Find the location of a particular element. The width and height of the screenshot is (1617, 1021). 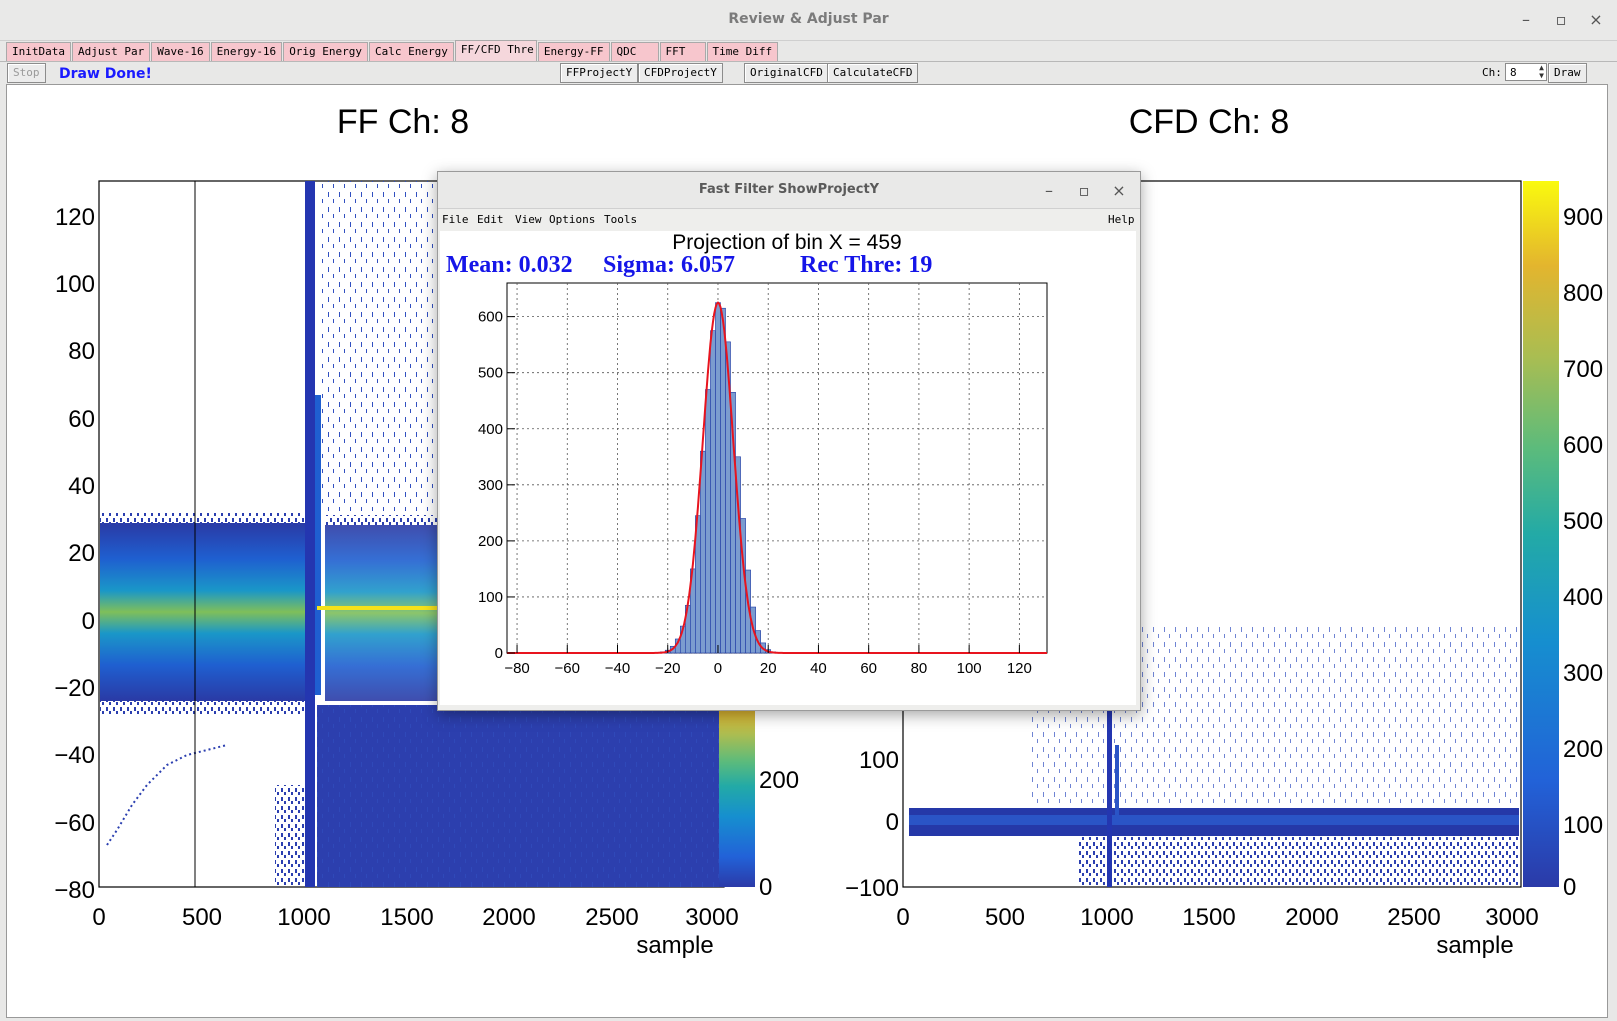

ff-z-tick: 0 is located at coordinates (765, 887).